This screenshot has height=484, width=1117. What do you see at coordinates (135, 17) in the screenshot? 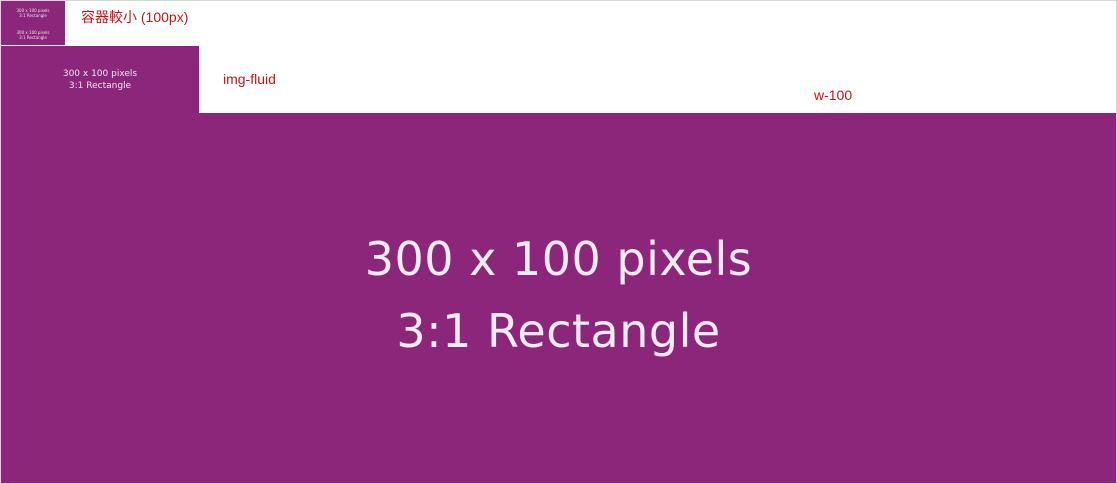
I see `small-container-caption: 容器較小 (100px)` at bounding box center [135, 17].